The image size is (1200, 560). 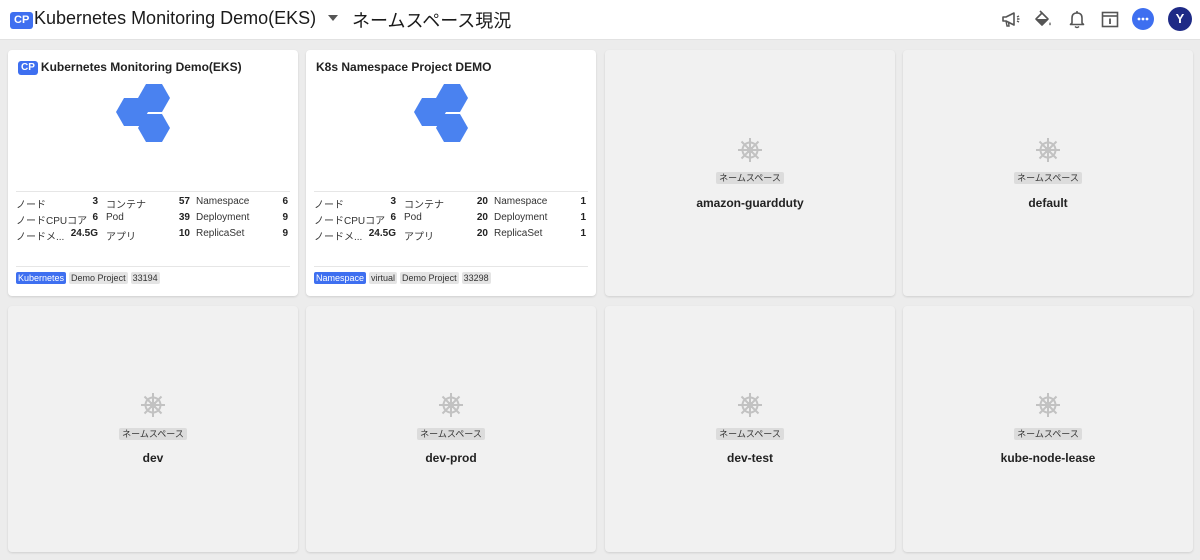 I want to click on tag: 33194, so click(x=145, y=278).